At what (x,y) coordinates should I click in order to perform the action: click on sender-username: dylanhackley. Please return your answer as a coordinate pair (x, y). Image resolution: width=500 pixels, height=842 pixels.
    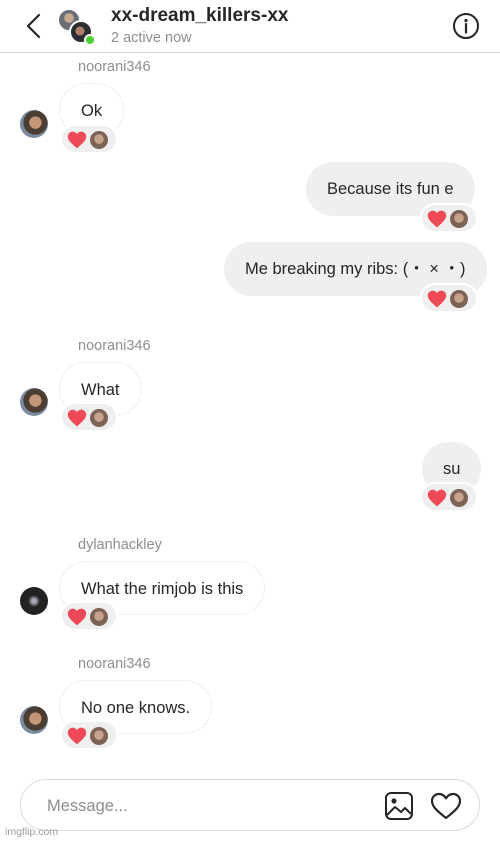
    Looking at the image, I should click on (120, 545).